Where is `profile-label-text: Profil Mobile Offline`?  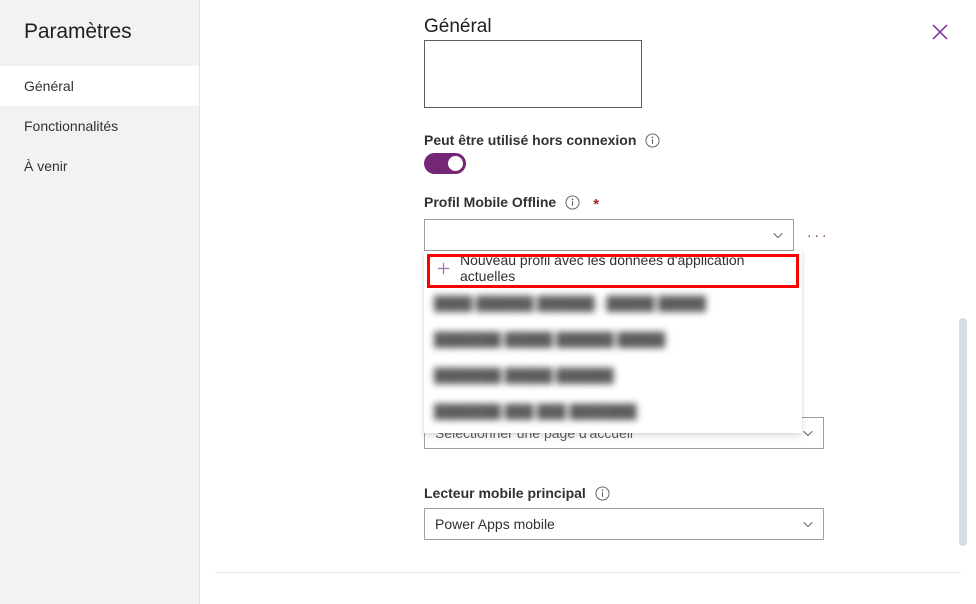
profile-label-text: Profil Mobile Offline is located at coordinates (490, 202).